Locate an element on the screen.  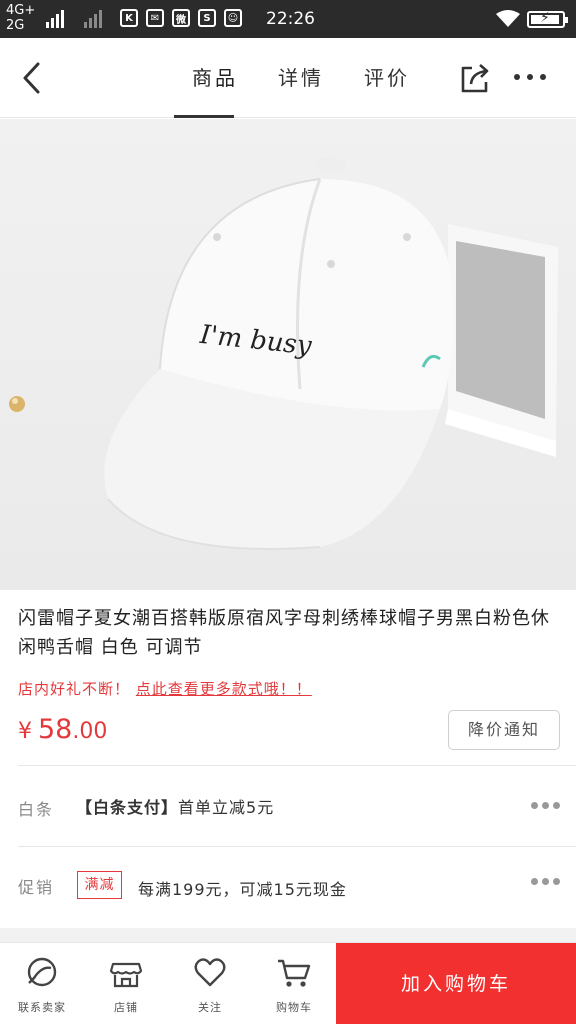
baitiao-more-icon is located at coordinates (545, 805).